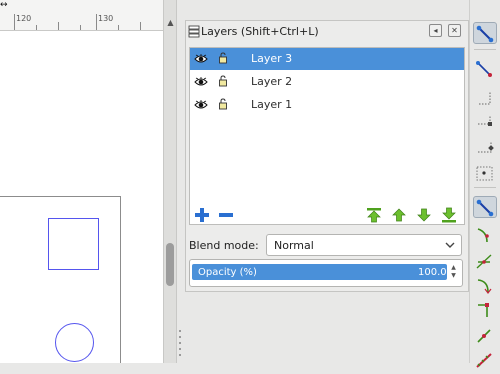  I want to click on layers-icon, so click(194, 31).